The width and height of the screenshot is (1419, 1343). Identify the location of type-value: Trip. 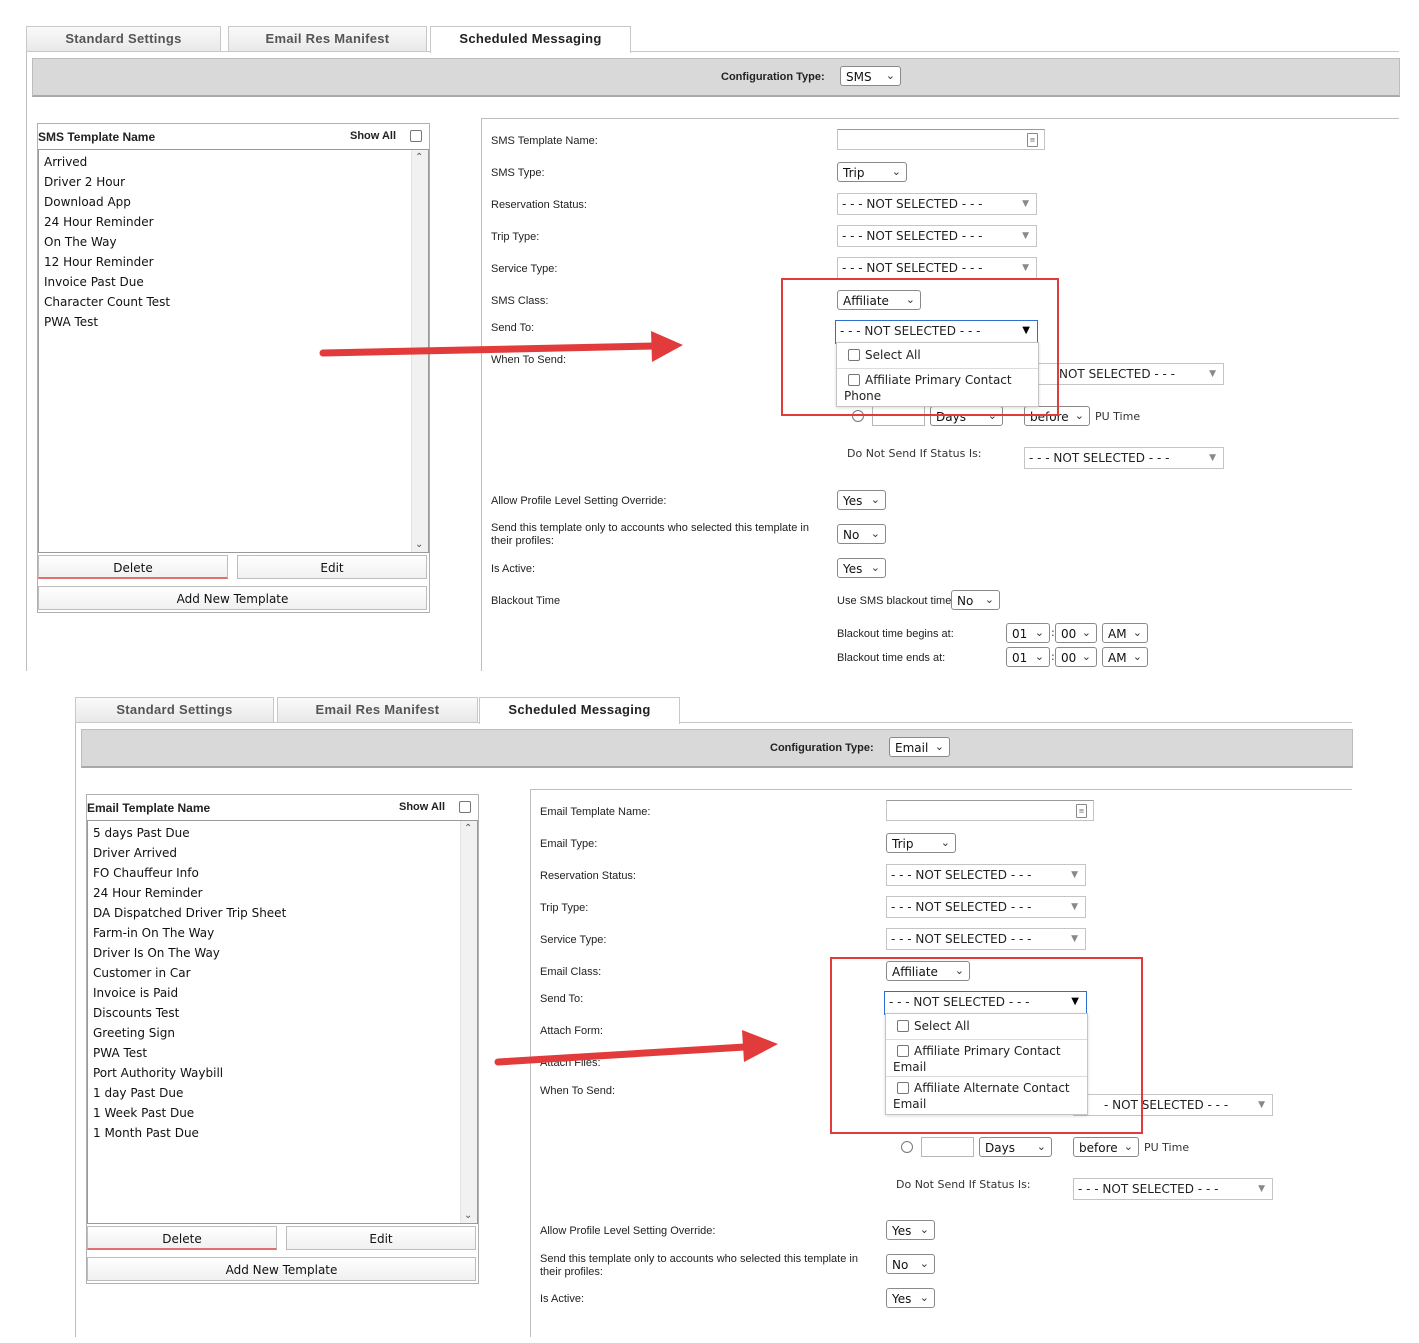
(903, 844).